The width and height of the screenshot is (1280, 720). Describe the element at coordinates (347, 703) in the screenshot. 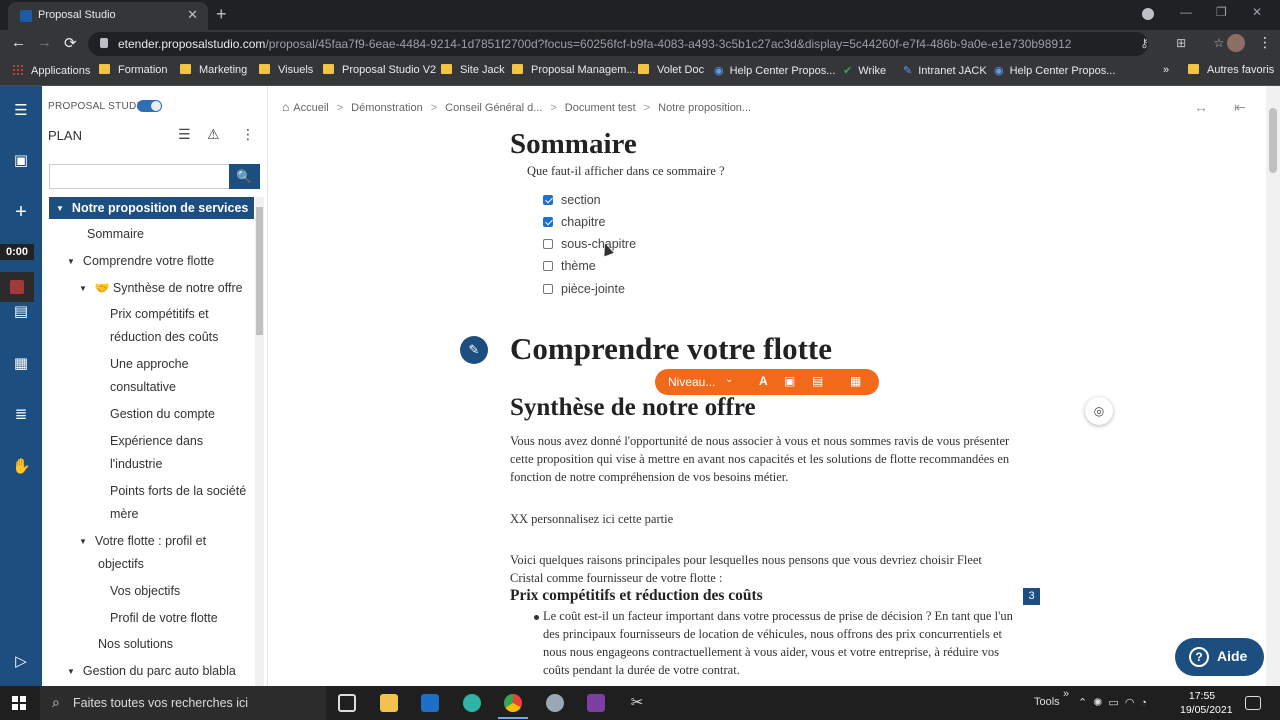

I see `task-view-icon` at that location.